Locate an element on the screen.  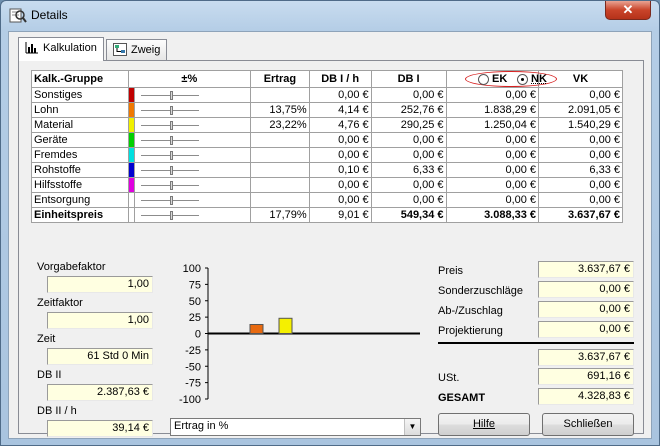
chevron-down-icon: ▼ is located at coordinates (412, 427).